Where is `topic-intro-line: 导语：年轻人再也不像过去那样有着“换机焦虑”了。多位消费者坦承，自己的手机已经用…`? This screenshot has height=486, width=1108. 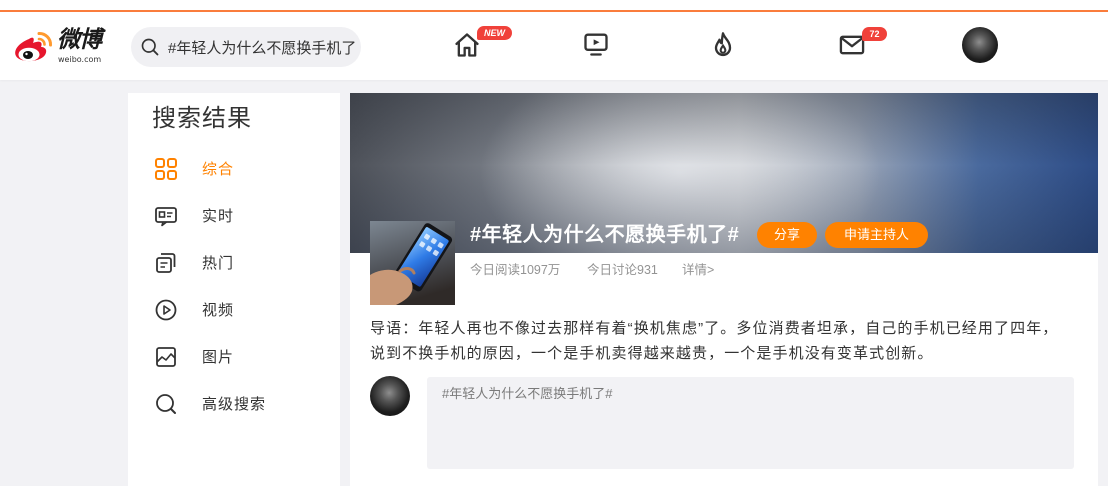
topic-intro-line: 导语：年轻人再也不像过去那样有着“换机焦虑”了。多位消费者坦承，自己的手机已经用… is located at coordinates (714, 328).